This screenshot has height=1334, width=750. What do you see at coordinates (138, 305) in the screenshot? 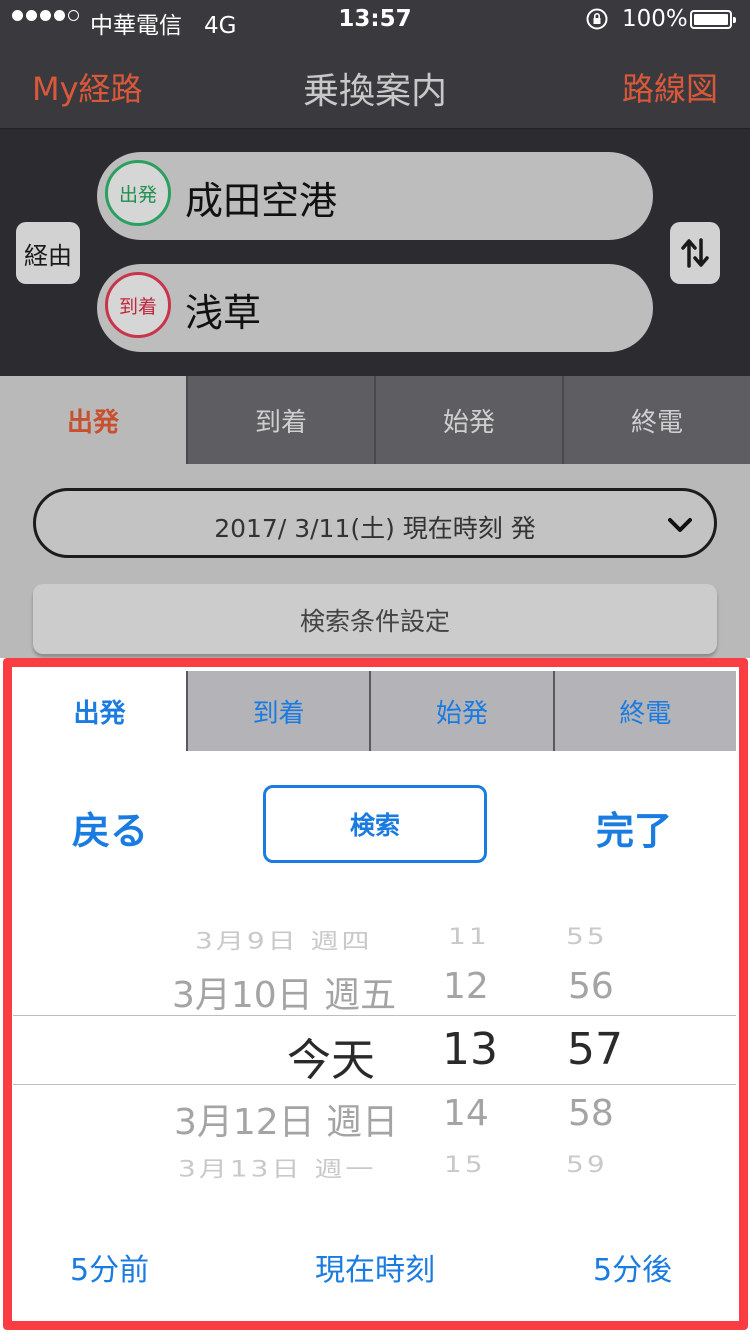
I see `arrival-badge: 到着` at bounding box center [138, 305].